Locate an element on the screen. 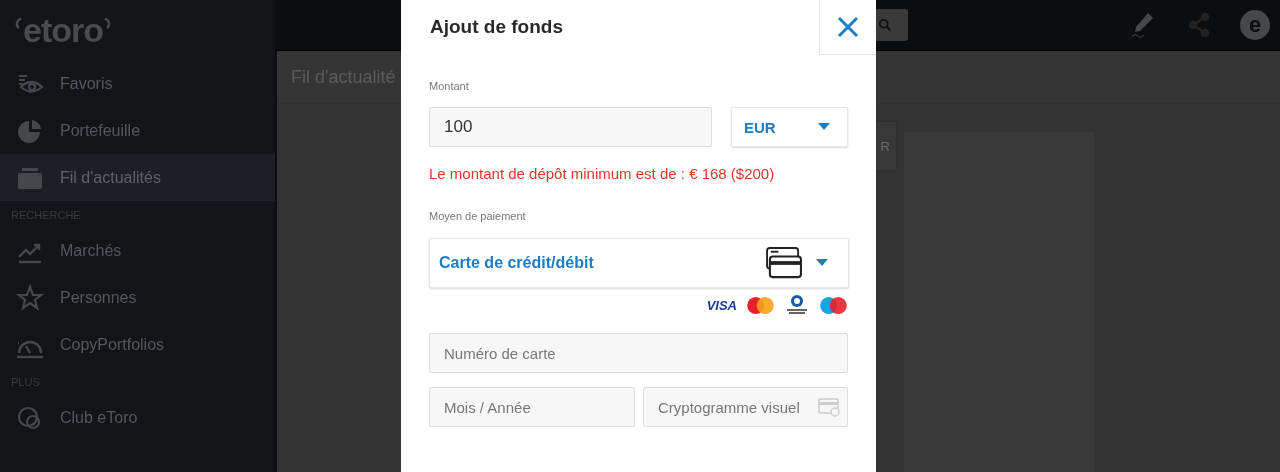 This screenshot has width=1280, height=472. sidebar-item: Club eToro is located at coordinates (137, 417).